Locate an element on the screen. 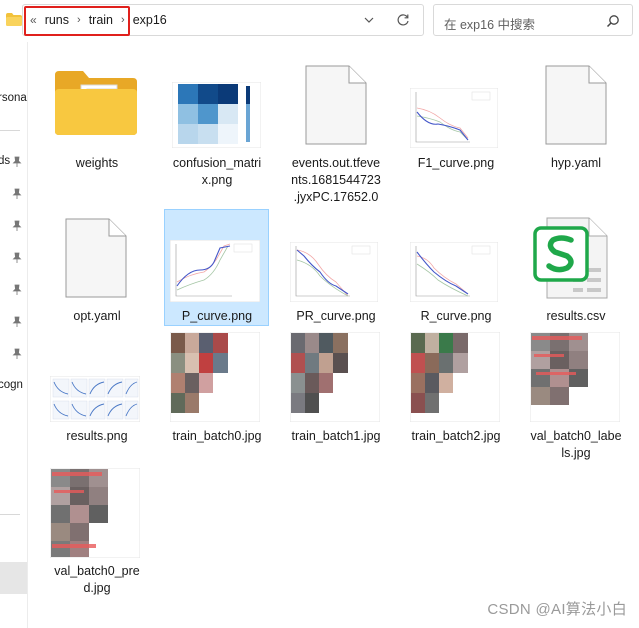 This screenshot has width=639, height=628. watermark: CSDN @AI算法小白 is located at coordinates (557, 609).